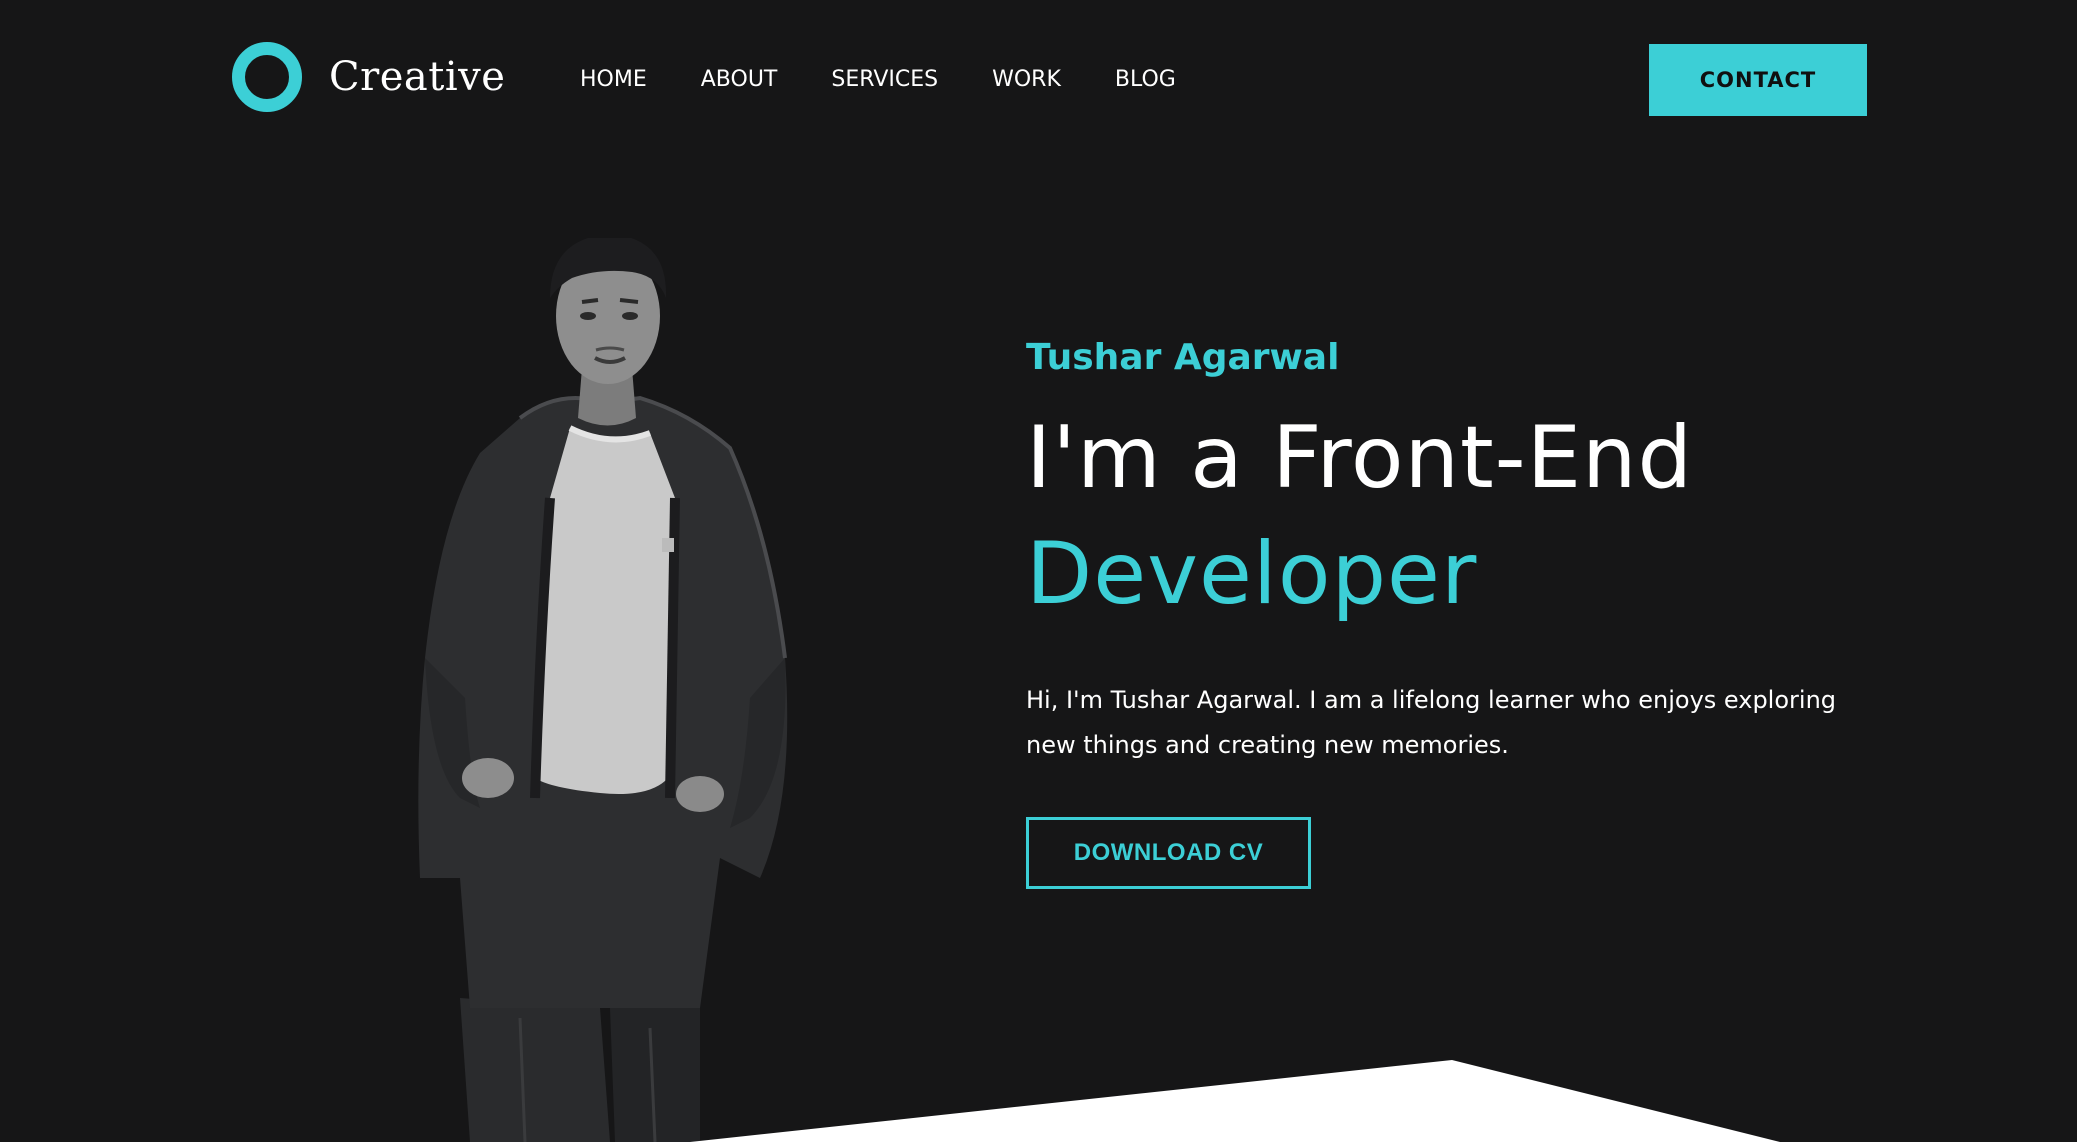 This screenshot has width=2077, height=1142. I want to click on nav-work: WORK, so click(1026, 80).